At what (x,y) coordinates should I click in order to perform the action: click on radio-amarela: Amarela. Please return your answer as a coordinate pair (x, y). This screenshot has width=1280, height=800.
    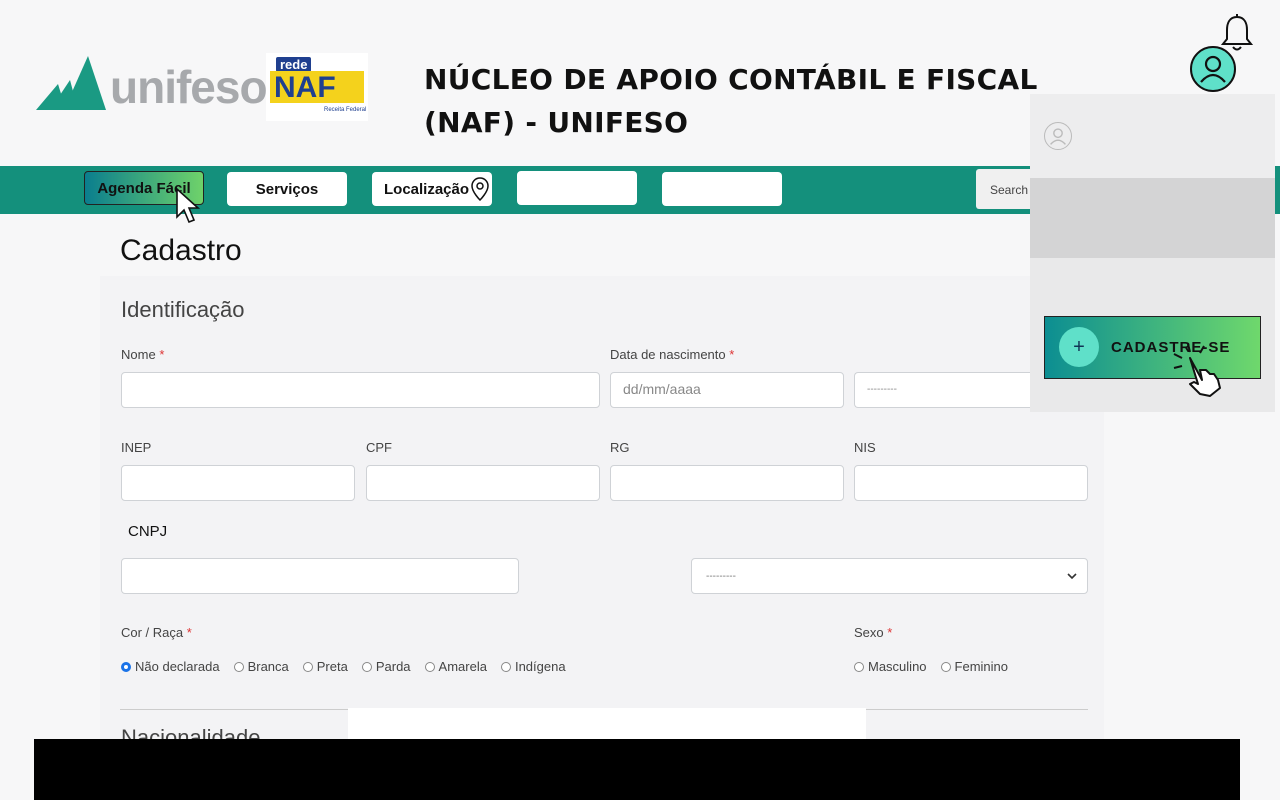
    Looking at the image, I should click on (455, 666).